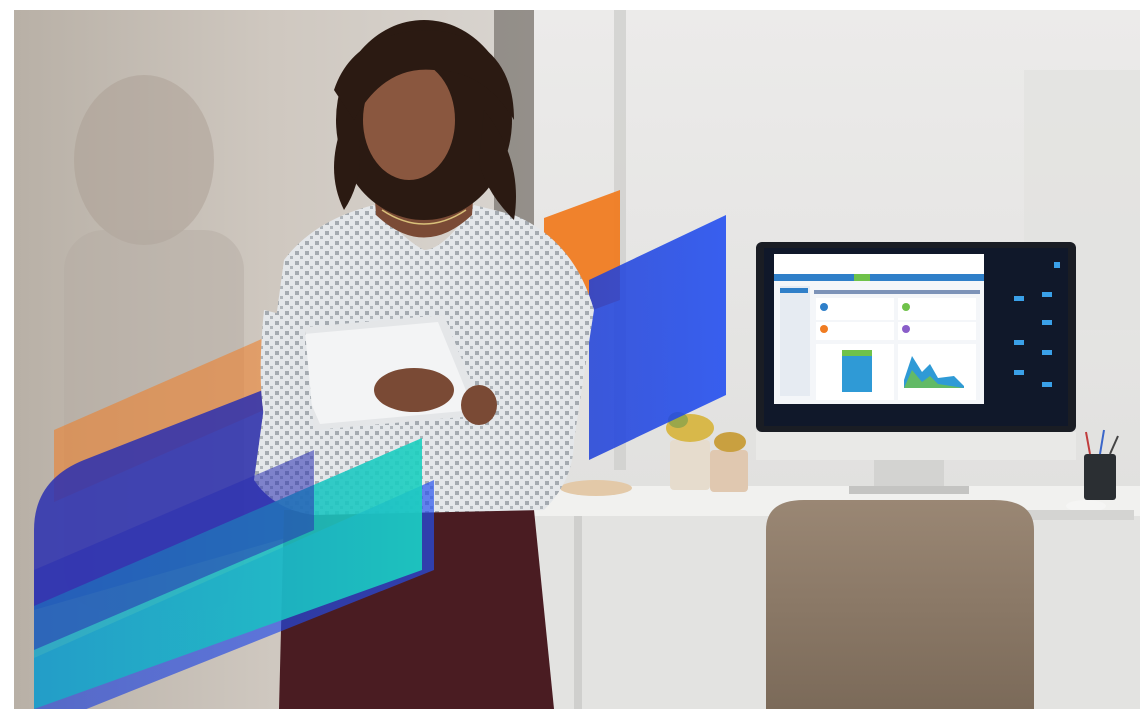 The width and height of the screenshot is (1140, 709). What do you see at coordinates (879, 329) in the screenshot?
I see `monitor-app-window` at bounding box center [879, 329].